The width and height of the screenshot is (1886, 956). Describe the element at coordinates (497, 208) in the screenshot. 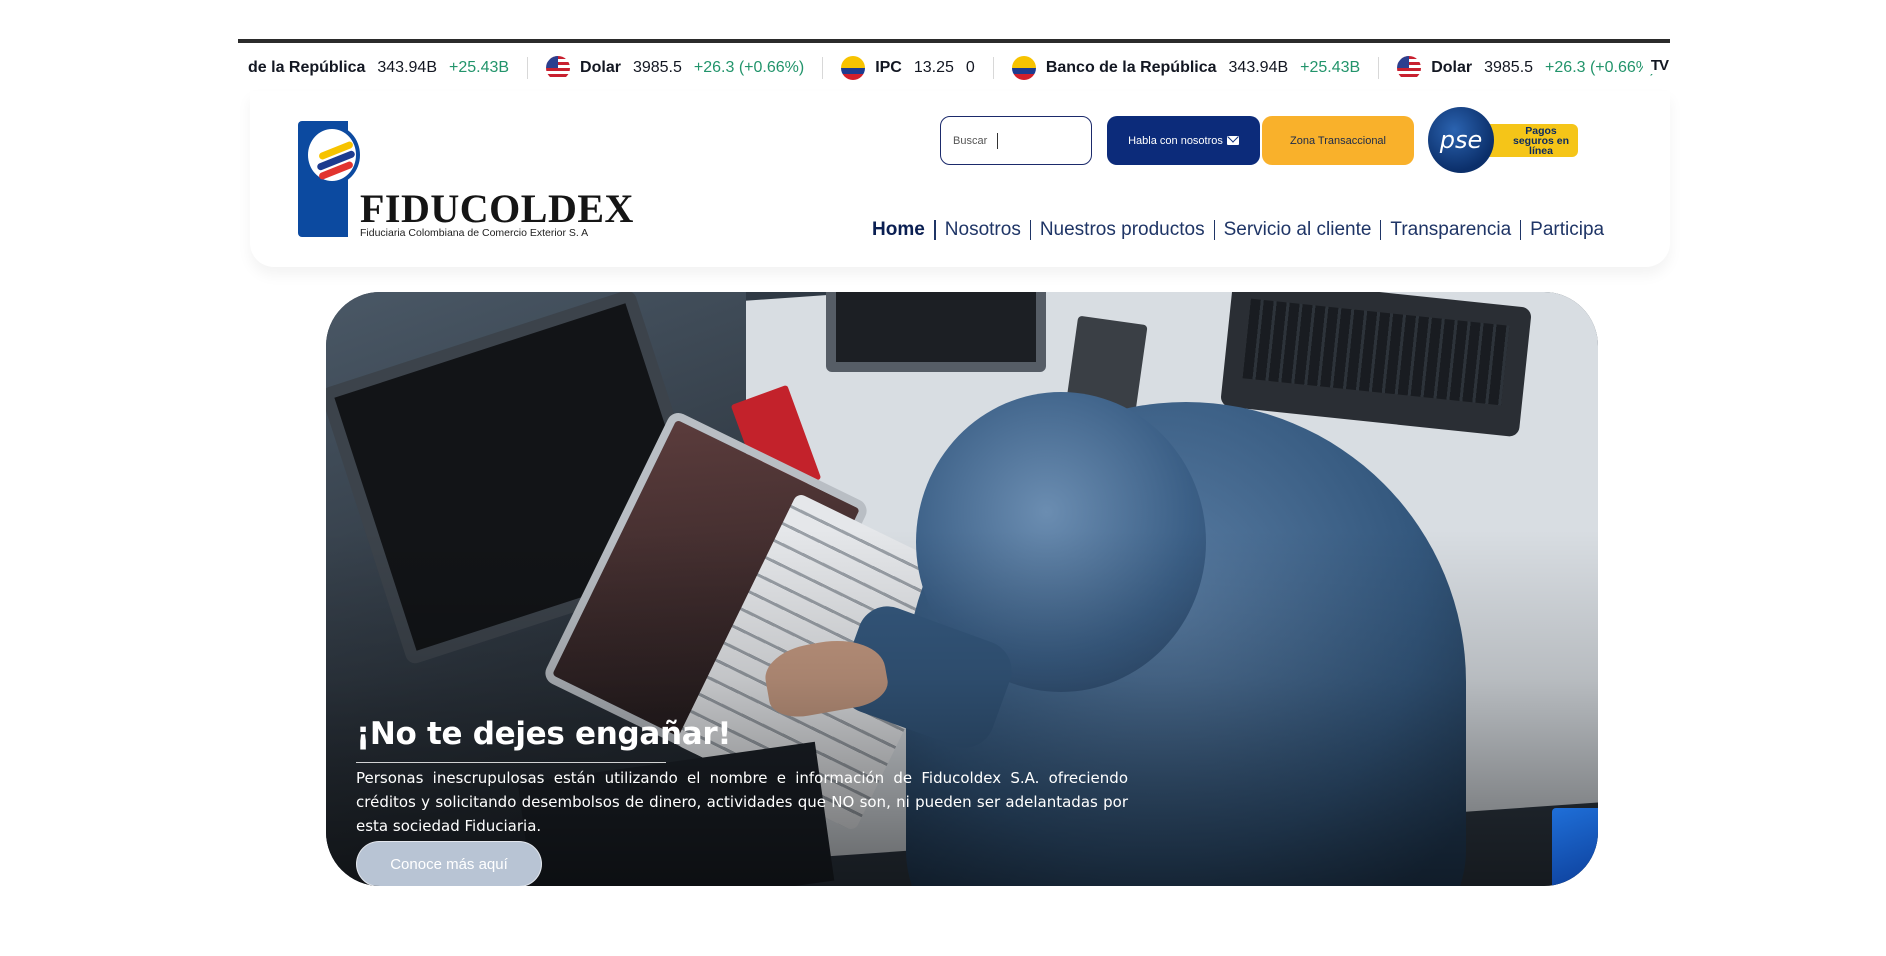

I see `logo-wordmark: FIDUCOLDEX` at that location.